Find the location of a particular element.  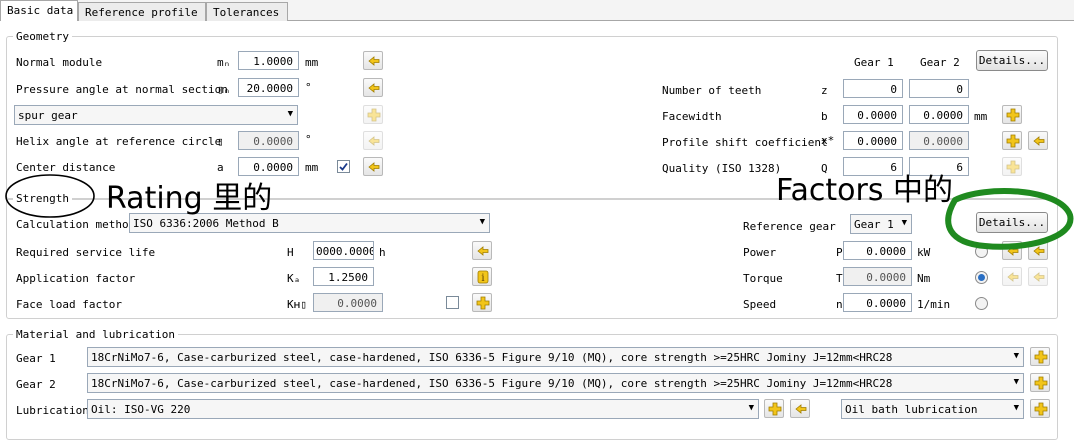

details-circle-annotation is located at coordinates (1009, 219).